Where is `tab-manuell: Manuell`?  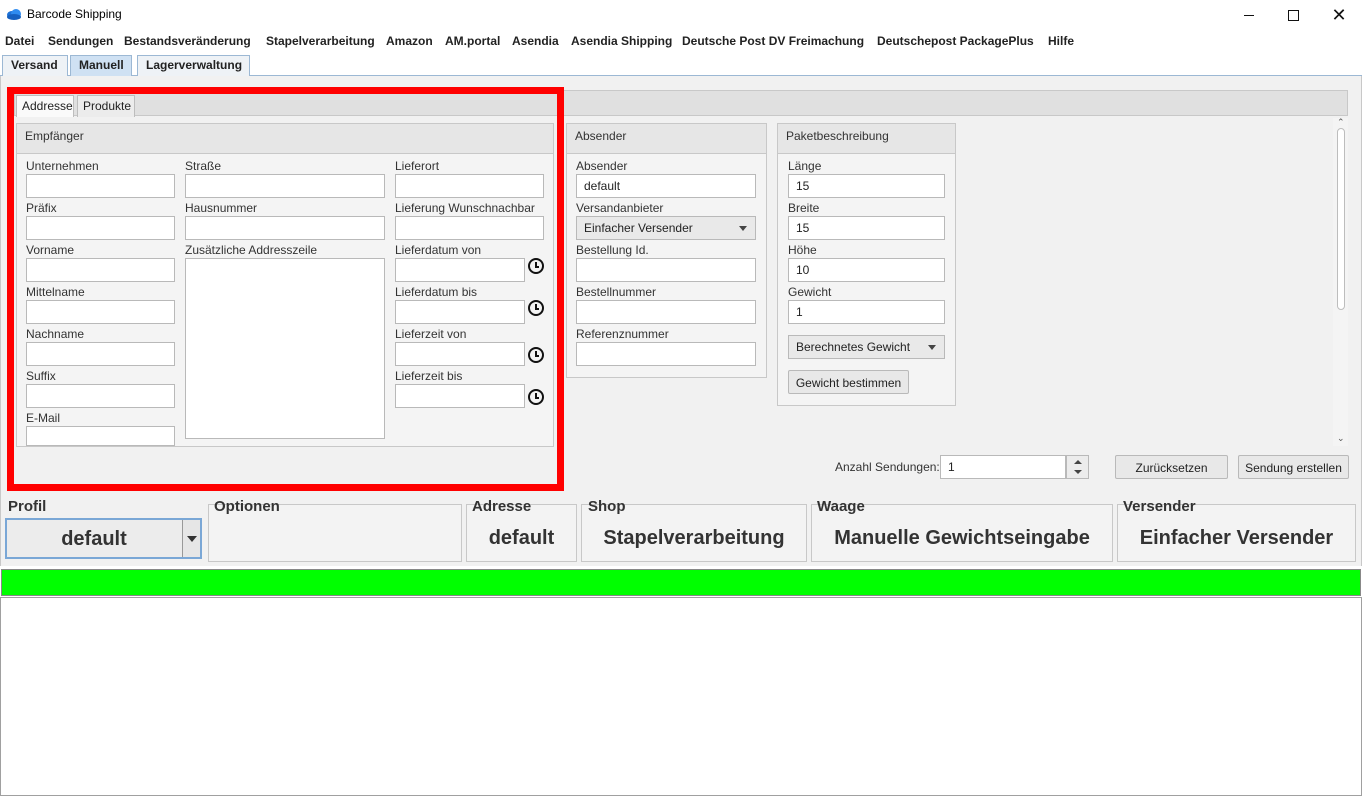 tab-manuell: Manuell is located at coordinates (101, 65).